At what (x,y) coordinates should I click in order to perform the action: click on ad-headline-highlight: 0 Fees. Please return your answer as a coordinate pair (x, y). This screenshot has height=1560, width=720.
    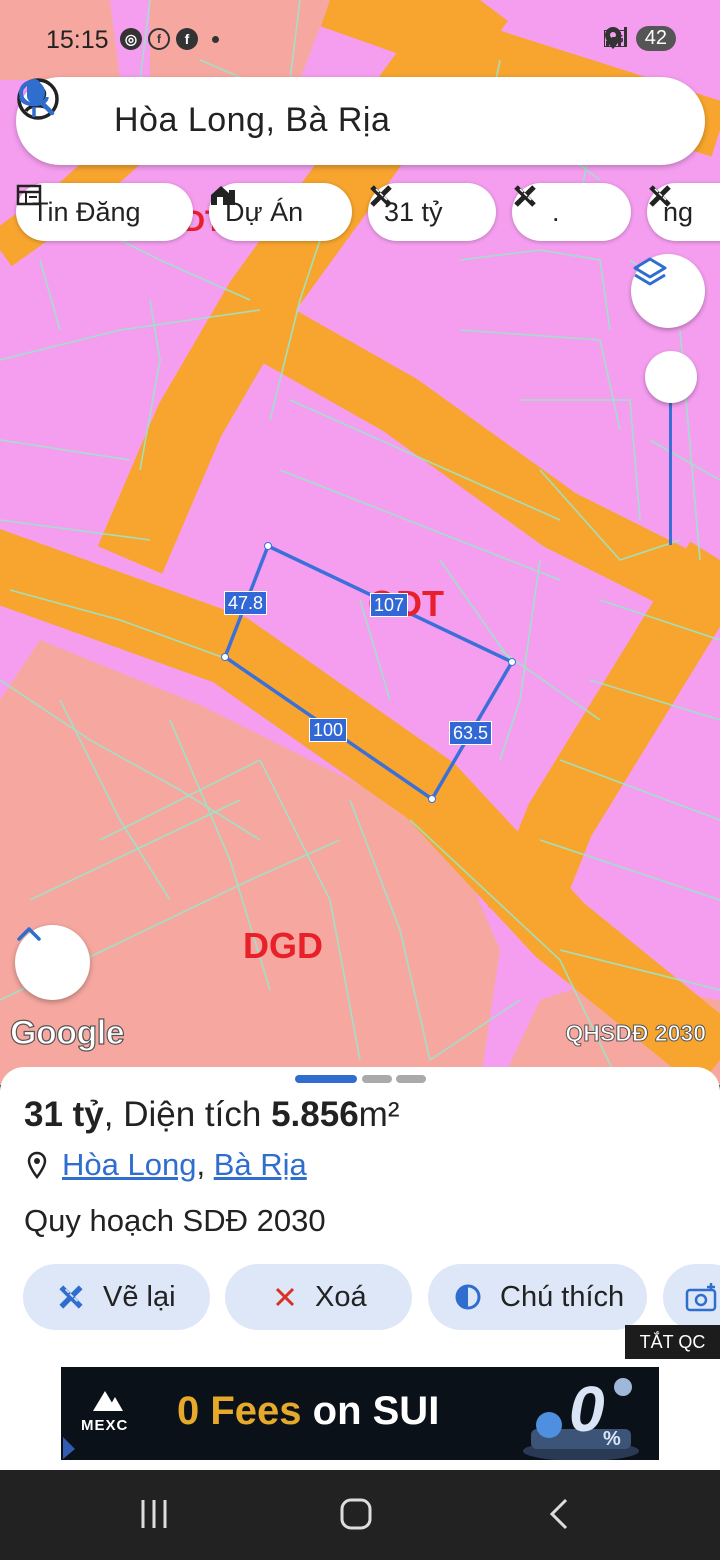
    Looking at the image, I should click on (239, 1411).